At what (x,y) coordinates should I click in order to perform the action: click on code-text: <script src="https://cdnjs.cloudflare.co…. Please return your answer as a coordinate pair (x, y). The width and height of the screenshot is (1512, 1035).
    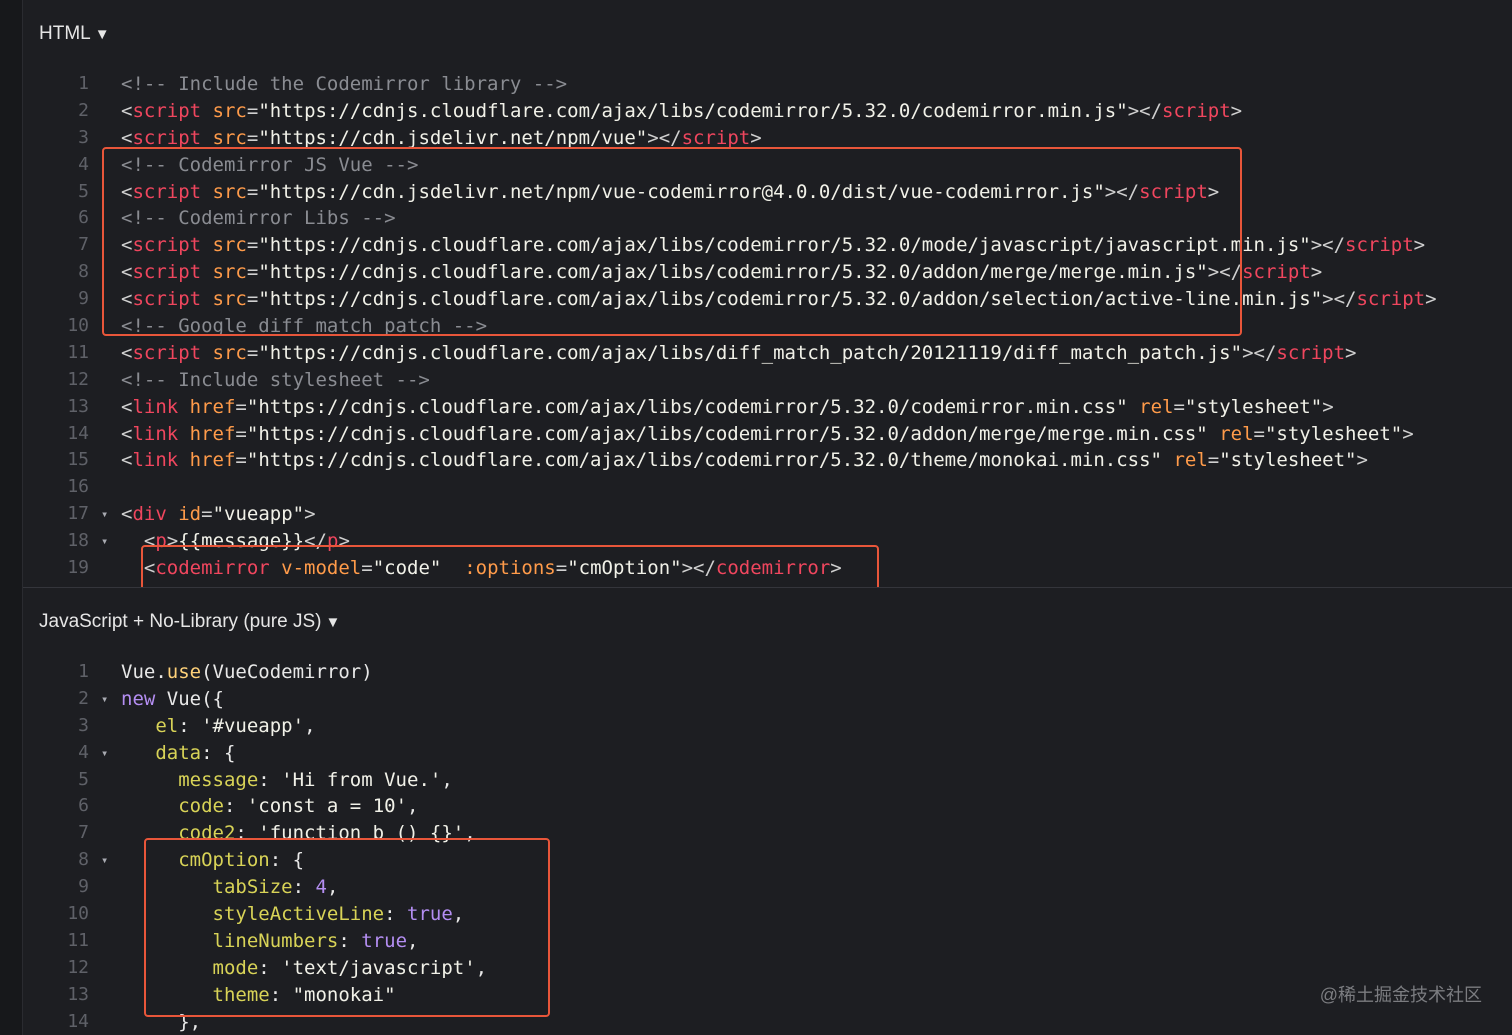
    Looking at the image, I should click on (773, 245).